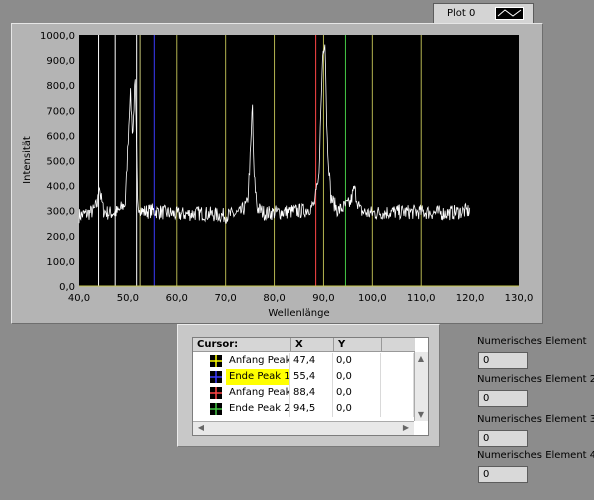  Describe the element at coordinates (532, 341) in the screenshot. I see `numeric-label-1: Numerisches Element` at that location.